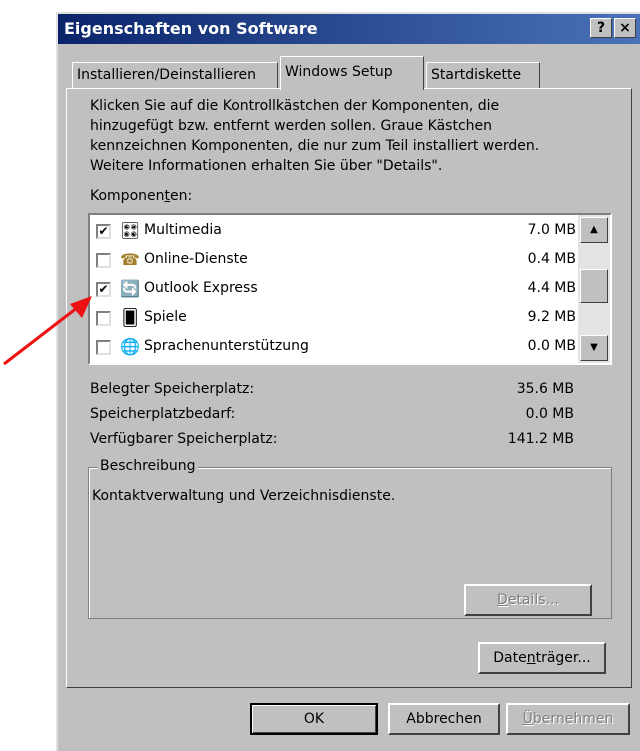  I want to click on outlook-express-icon: 🔄, so click(130, 288).